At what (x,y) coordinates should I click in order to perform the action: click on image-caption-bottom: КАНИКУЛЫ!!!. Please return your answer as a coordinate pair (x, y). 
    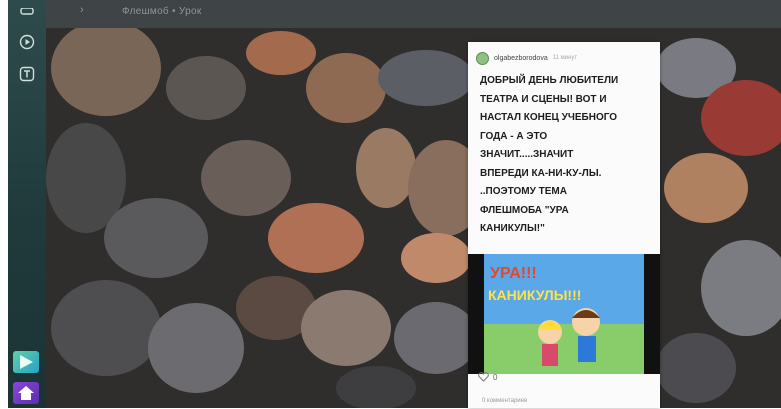
    Looking at the image, I should click on (534, 295).